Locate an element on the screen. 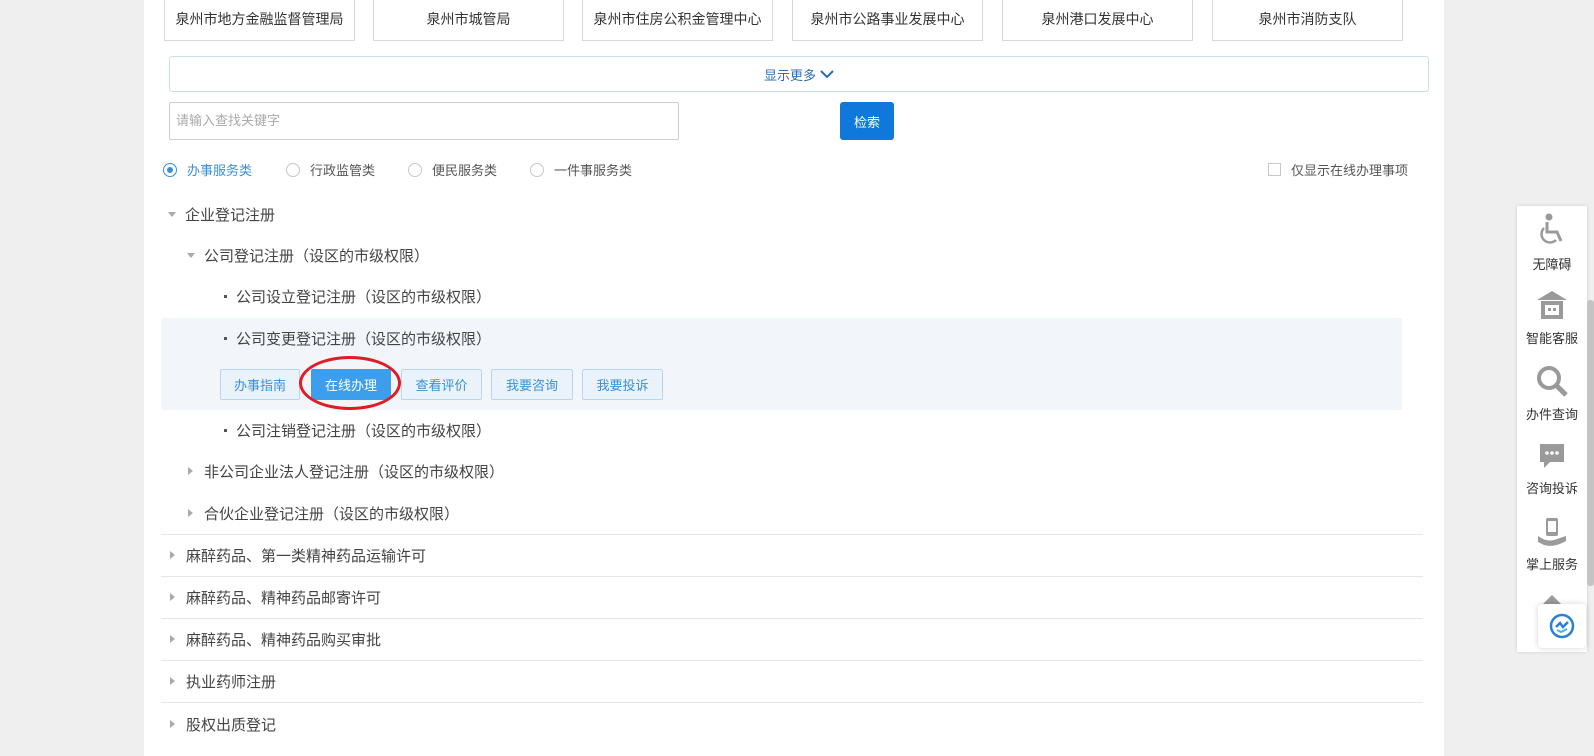 This screenshot has width=1594, height=756. tree-leaf-company-setup: 公司设立登记注册（设区的市级权限） is located at coordinates (855, 296).